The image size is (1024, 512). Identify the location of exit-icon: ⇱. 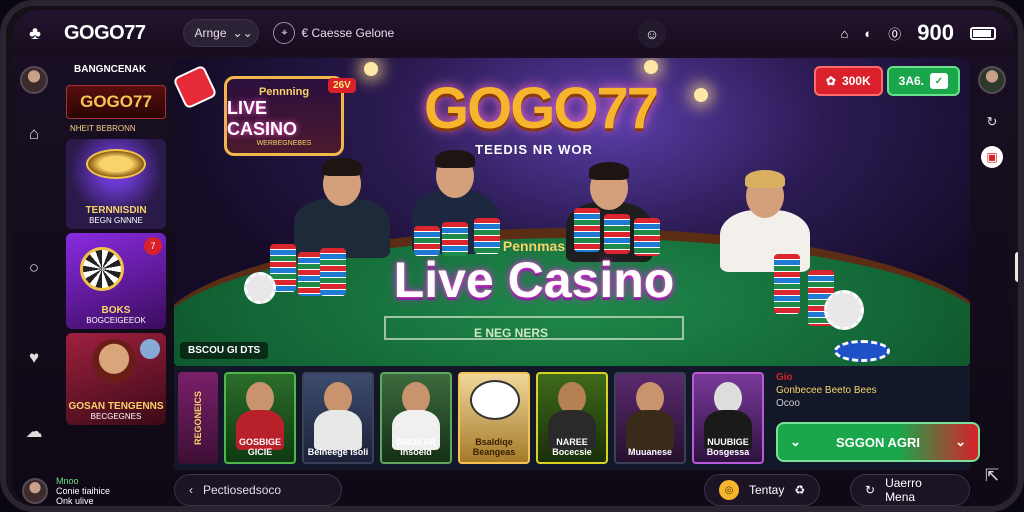
(992, 476).